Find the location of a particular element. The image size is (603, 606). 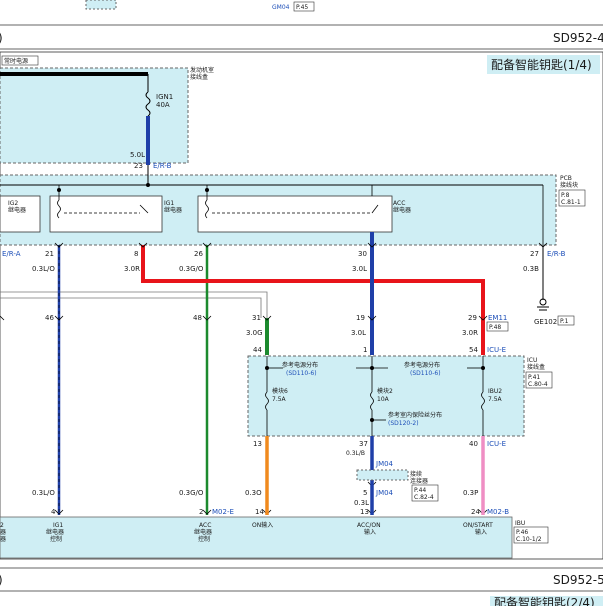

engine-room-box is located at coordinates (94, 115).